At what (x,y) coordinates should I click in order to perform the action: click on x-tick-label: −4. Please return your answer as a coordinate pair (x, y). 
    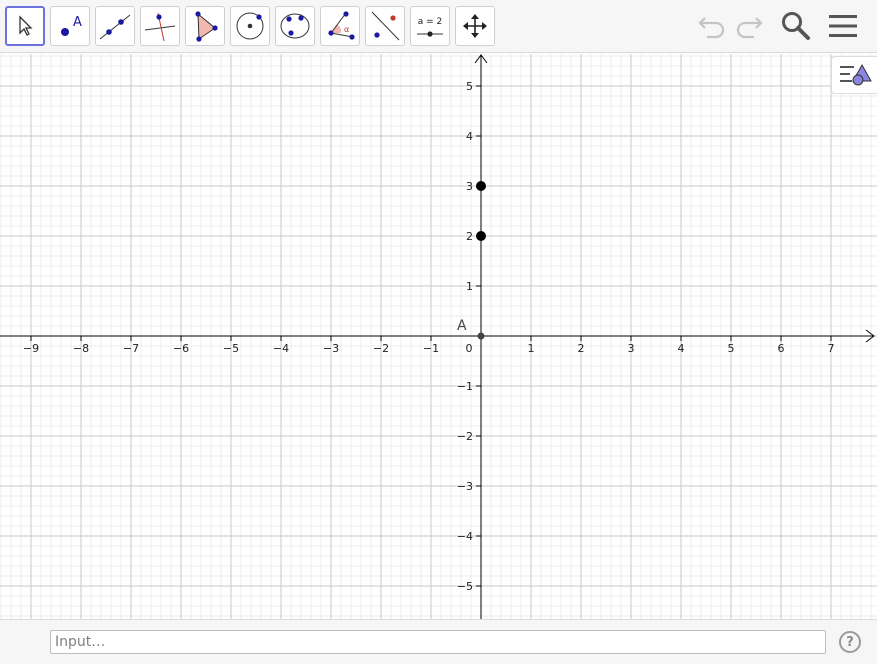
    Looking at the image, I should click on (281, 348).